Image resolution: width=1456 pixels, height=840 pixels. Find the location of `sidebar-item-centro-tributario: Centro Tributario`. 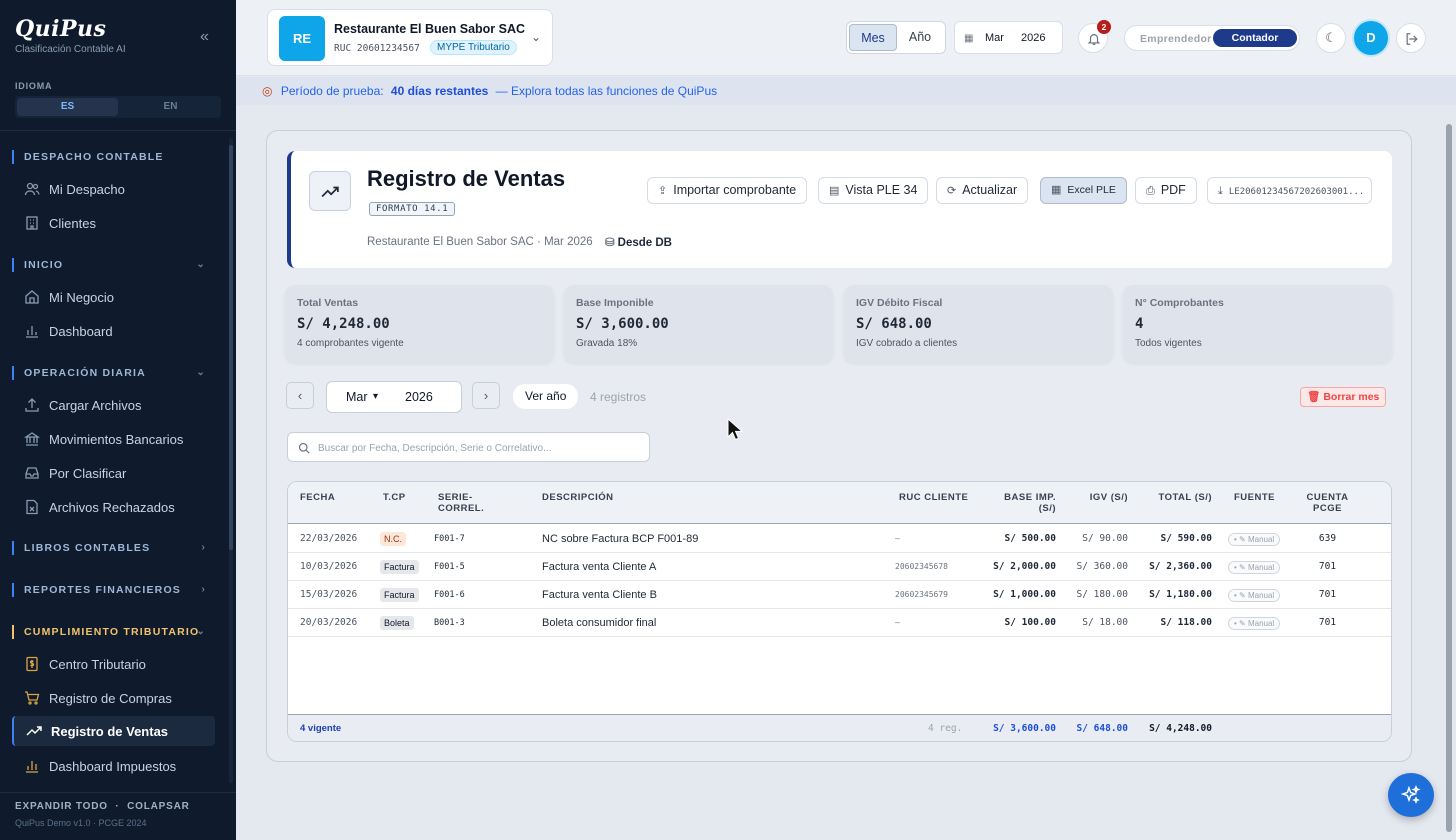

sidebar-item-centro-tributario: Centro Tributario is located at coordinates (113, 664).